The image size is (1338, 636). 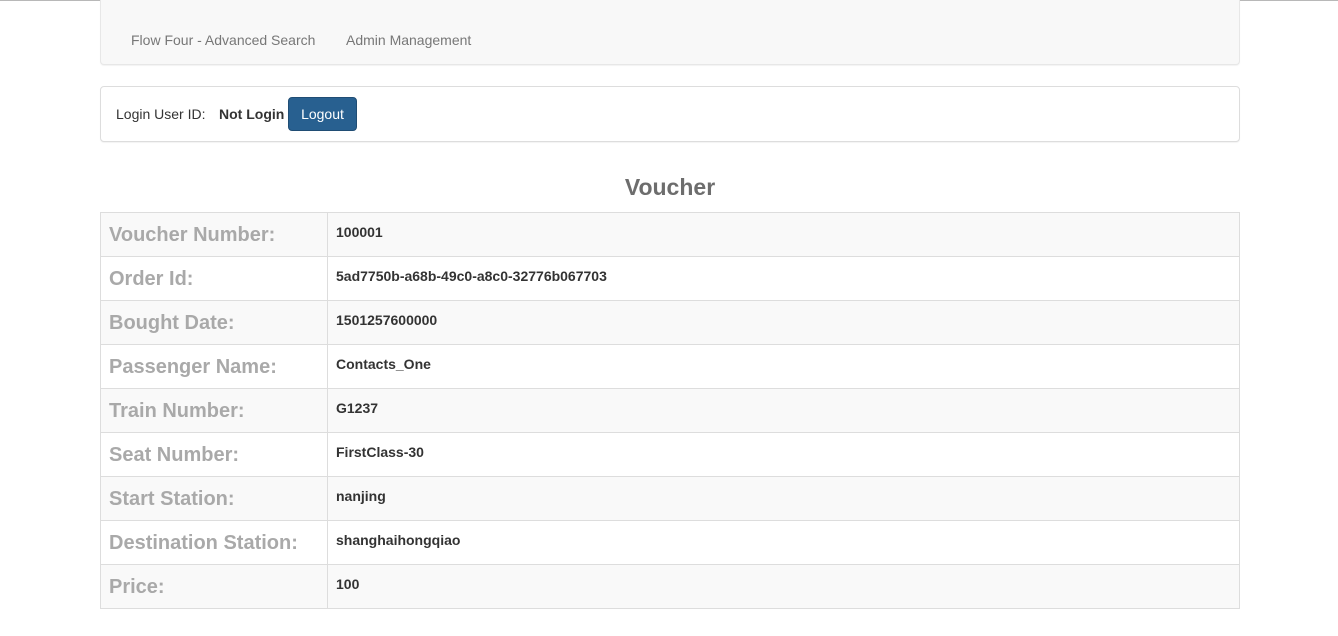 I want to click on login-panel: Login User ID: Not Login Logout, so click(x=670, y=114).